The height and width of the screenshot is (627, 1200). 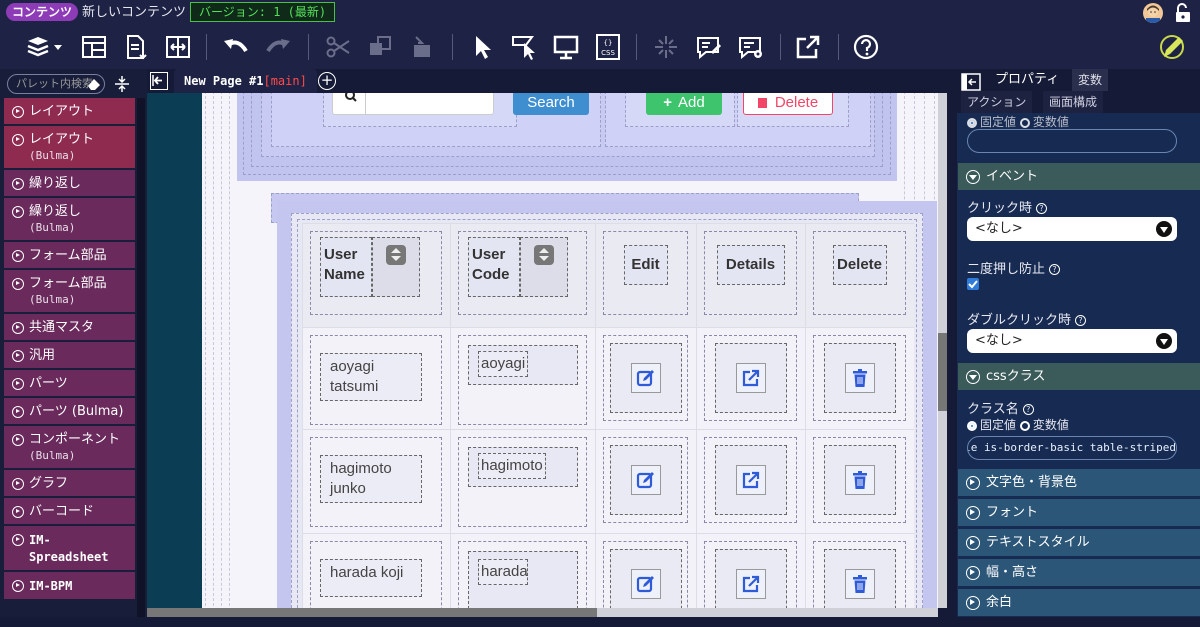 I want to click on palette-item: レイアウト (Bulma), so click(x=69, y=148).